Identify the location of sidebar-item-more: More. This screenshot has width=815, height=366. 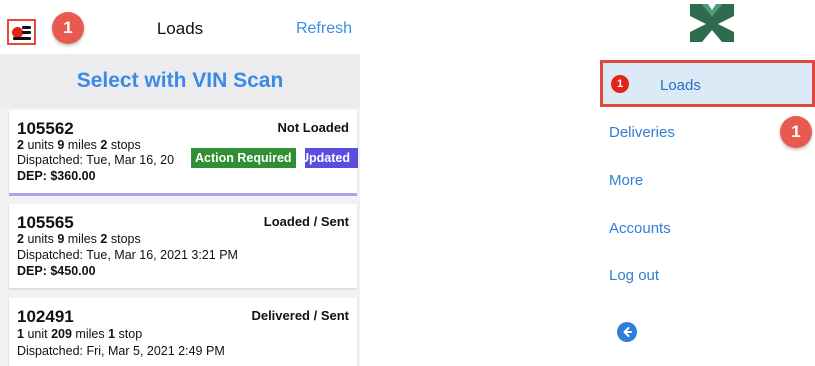
(626, 180).